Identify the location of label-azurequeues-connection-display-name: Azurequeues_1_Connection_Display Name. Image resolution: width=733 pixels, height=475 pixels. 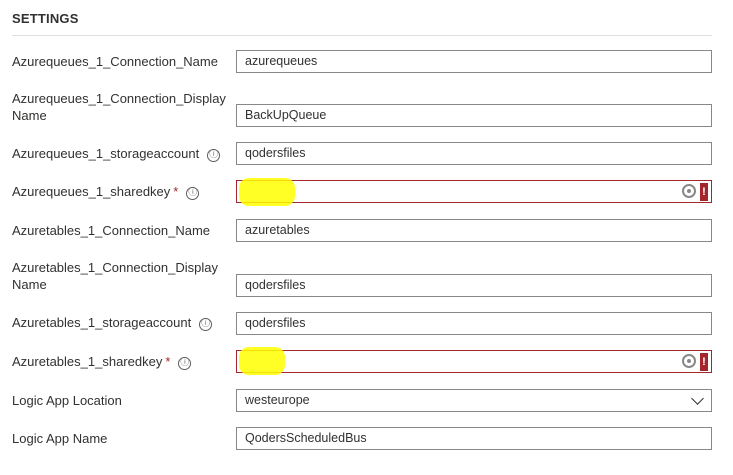
(119, 107).